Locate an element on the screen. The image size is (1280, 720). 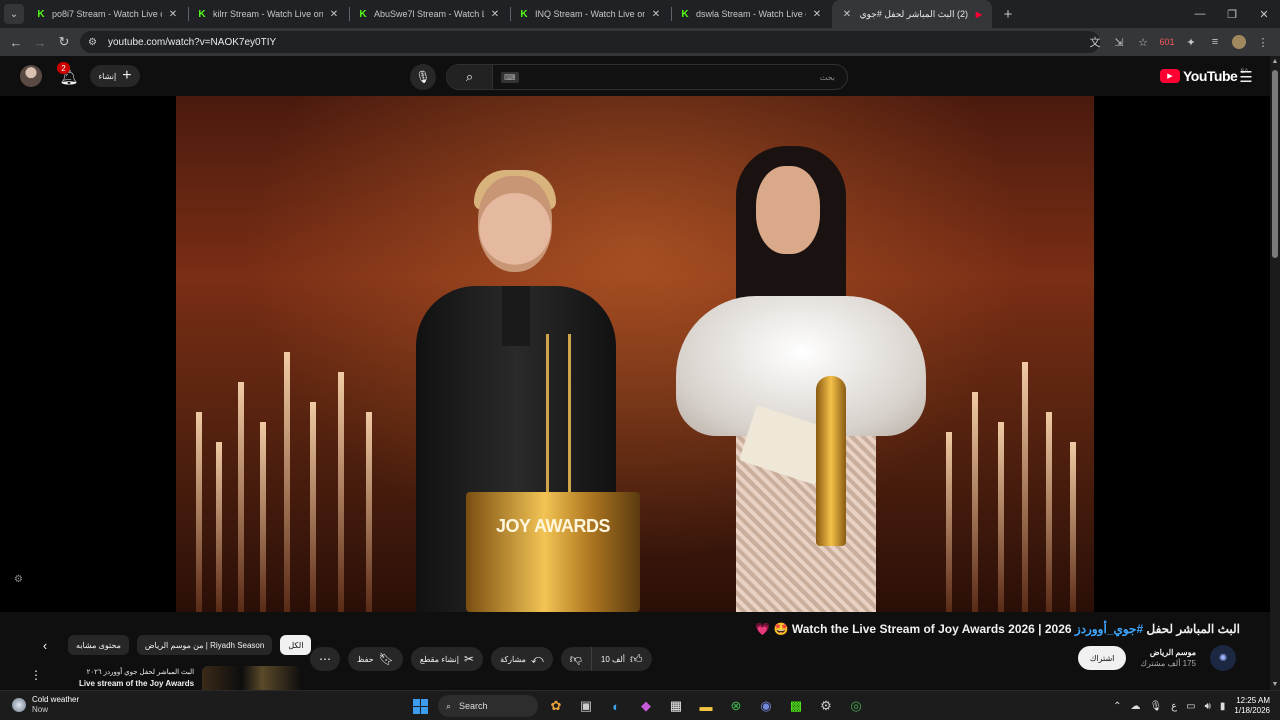
chip-similar: محتوى مشابه is located at coordinates (98, 645).